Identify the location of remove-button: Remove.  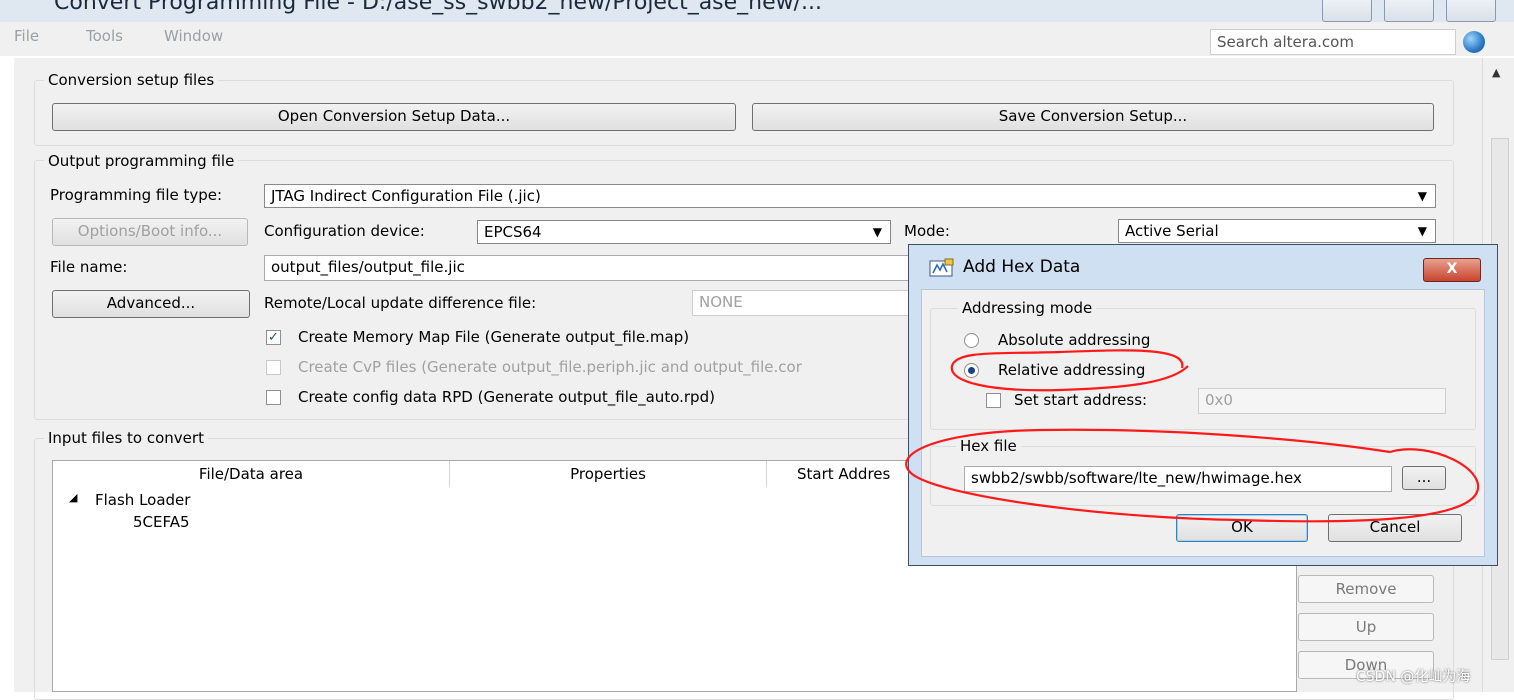
(1366, 589).